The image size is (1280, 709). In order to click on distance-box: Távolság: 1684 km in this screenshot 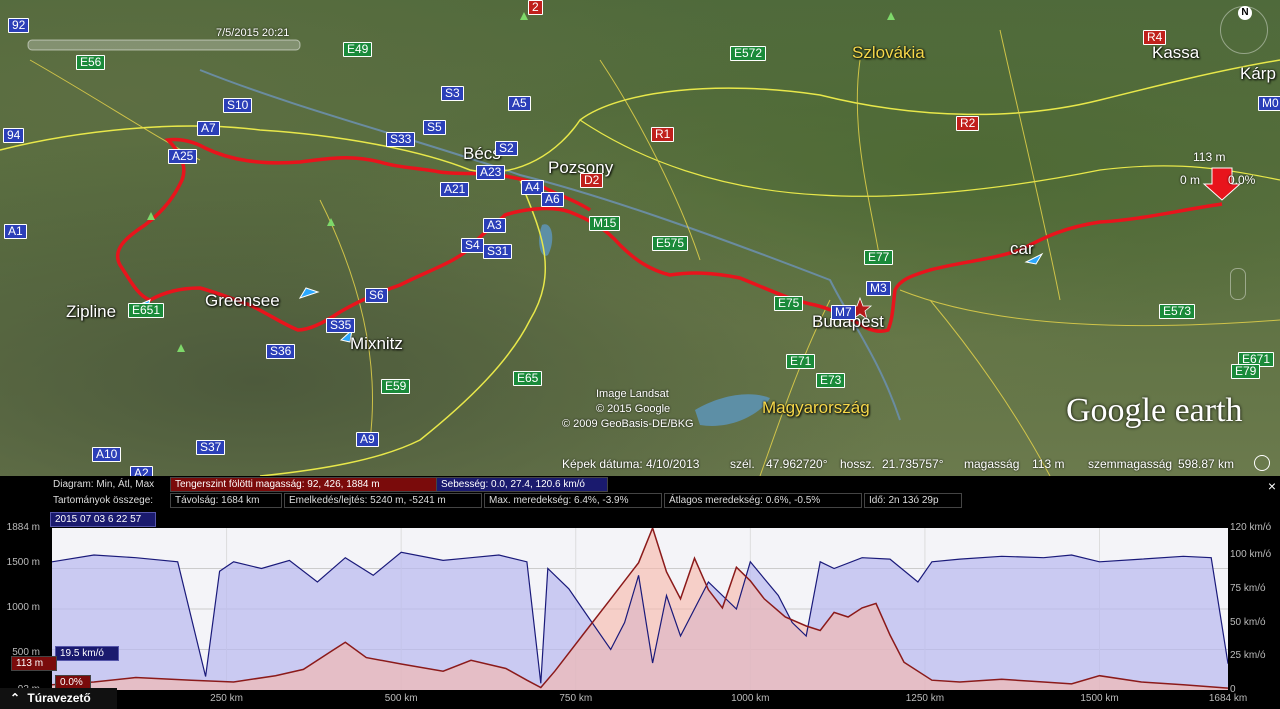, I will do `click(226, 500)`.